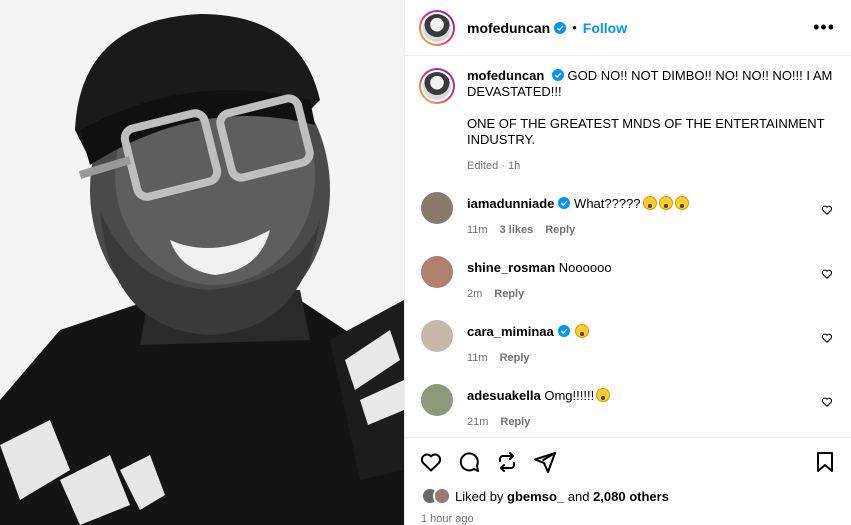 The image size is (851, 525). What do you see at coordinates (437, 86) in the screenshot?
I see `caption-avatar` at bounding box center [437, 86].